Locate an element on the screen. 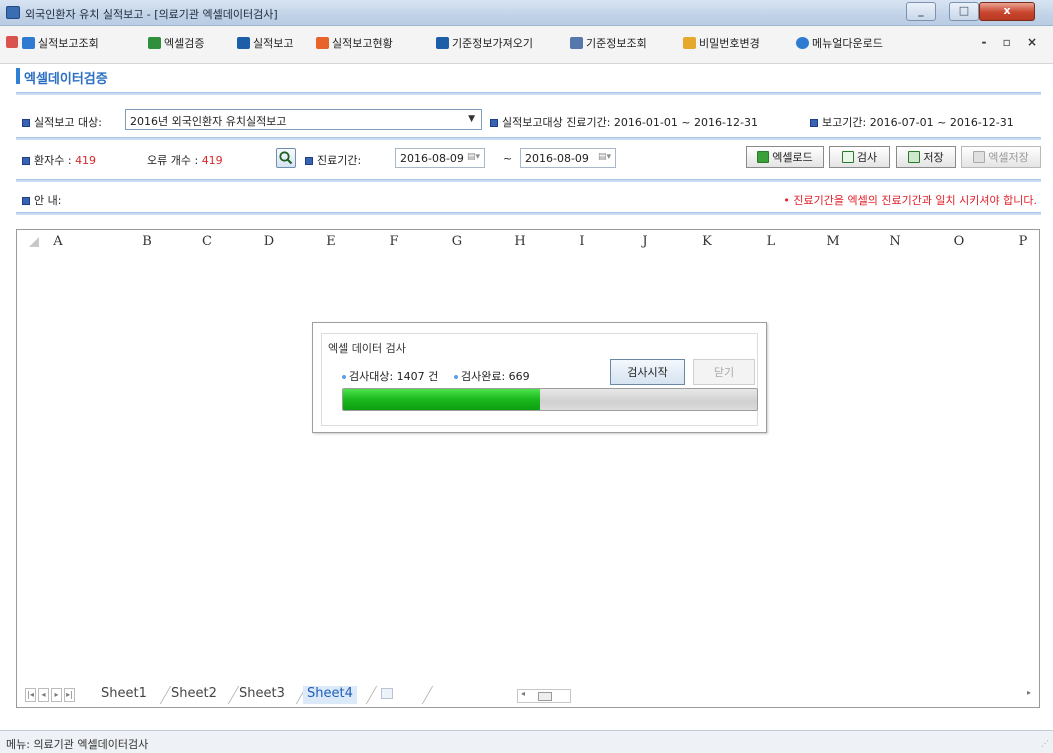  prev-sheet-icon: ◂ is located at coordinates (43, 695).